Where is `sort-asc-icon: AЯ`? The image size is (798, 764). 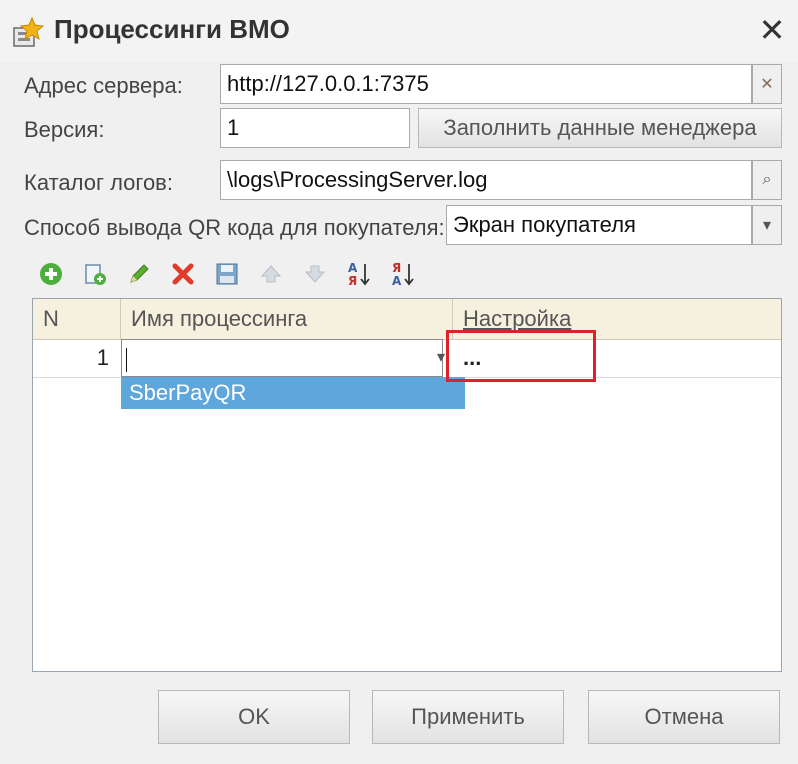 sort-asc-icon: AЯ is located at coordinates (359, 274).